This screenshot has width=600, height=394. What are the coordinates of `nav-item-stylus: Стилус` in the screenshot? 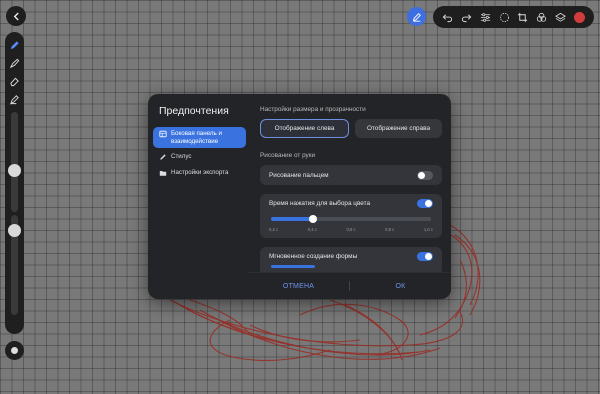 It's located at (199, 157).